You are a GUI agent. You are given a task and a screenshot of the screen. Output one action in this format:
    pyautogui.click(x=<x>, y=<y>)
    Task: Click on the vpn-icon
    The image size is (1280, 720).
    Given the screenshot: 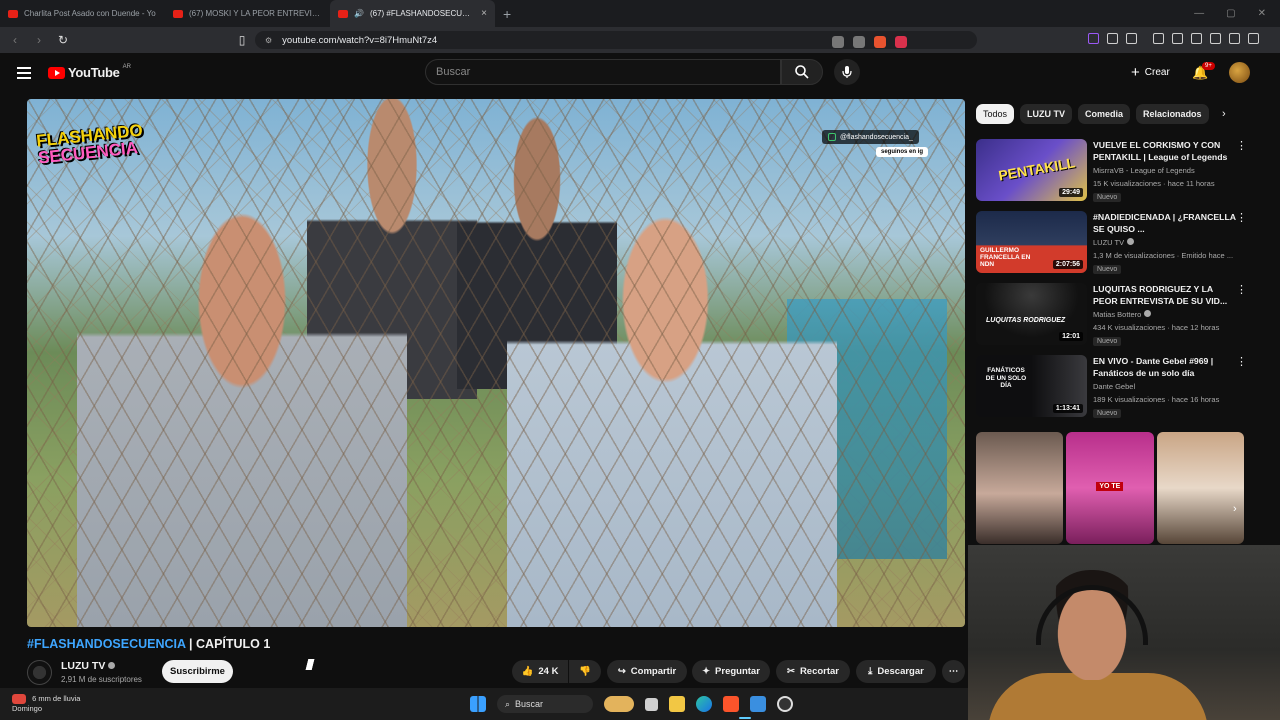 What is the action you would take?
    pyautogui.click(x=1234, y=38)
    